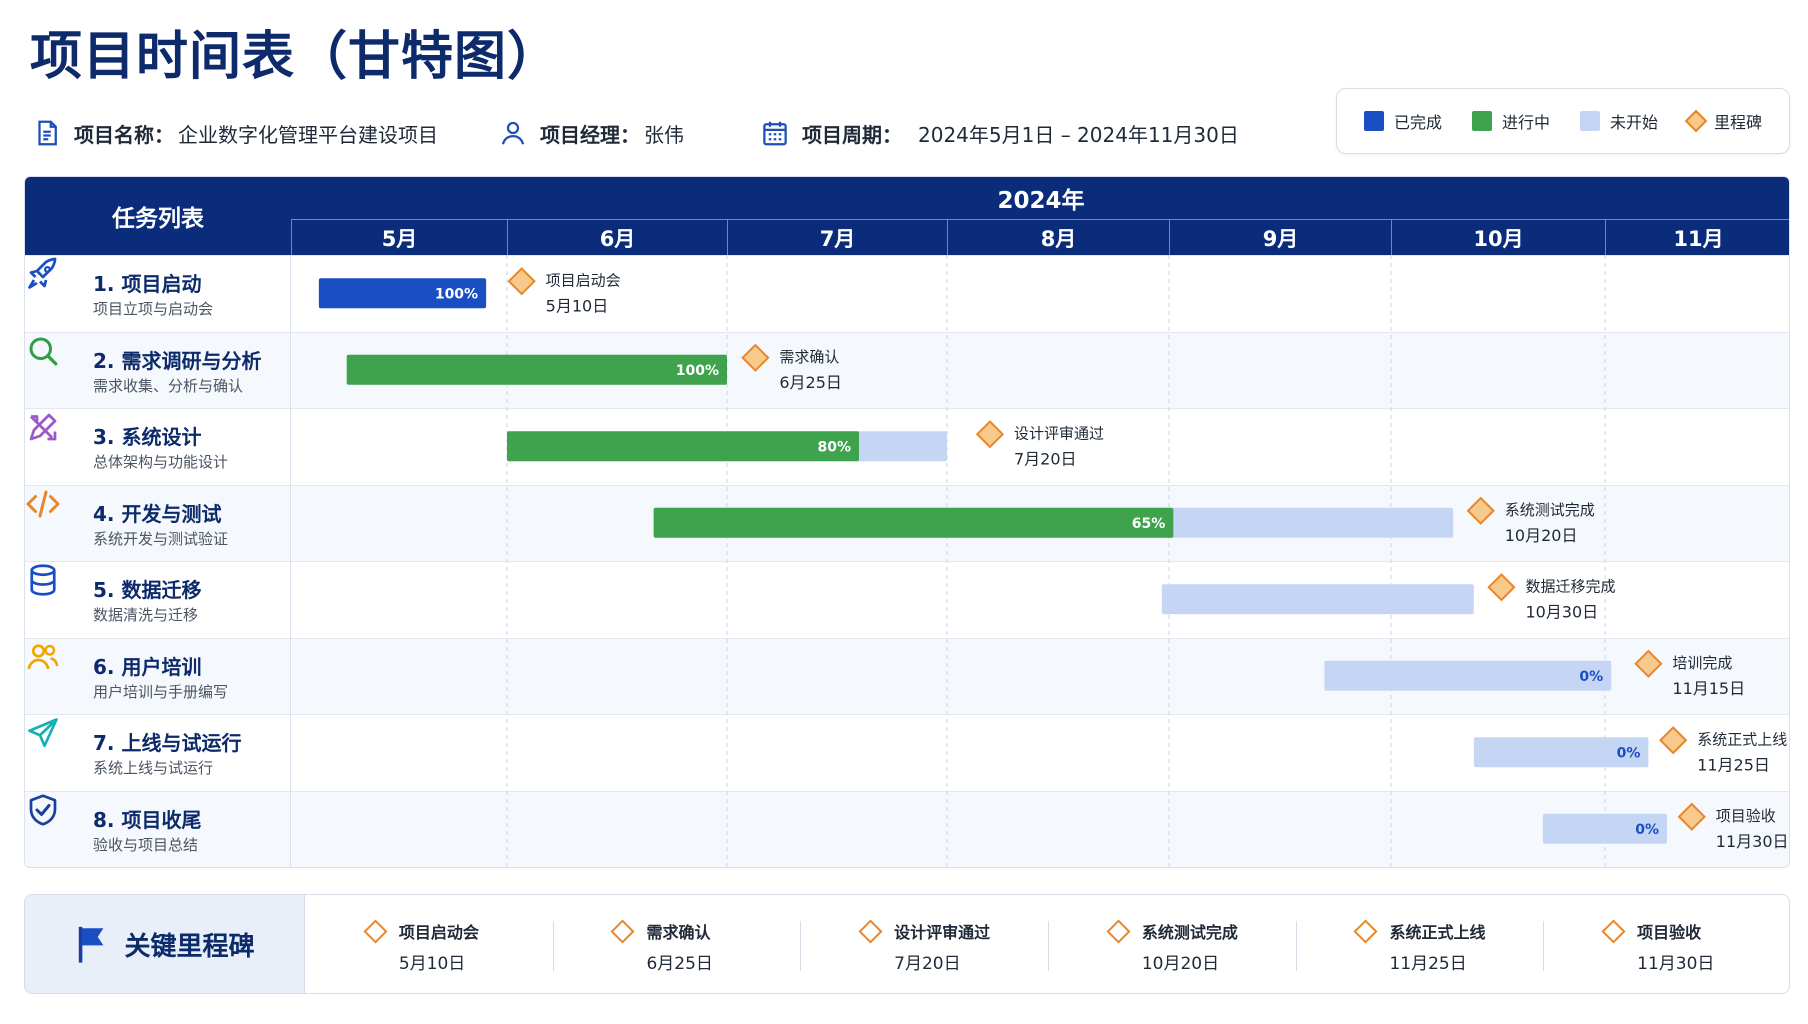 The image size is (1808, 1024). What do you see at coordinates (679, 964) in the screenshot?
I see `key-milestone-date: 6月25日` at bounding box center [679, 964].